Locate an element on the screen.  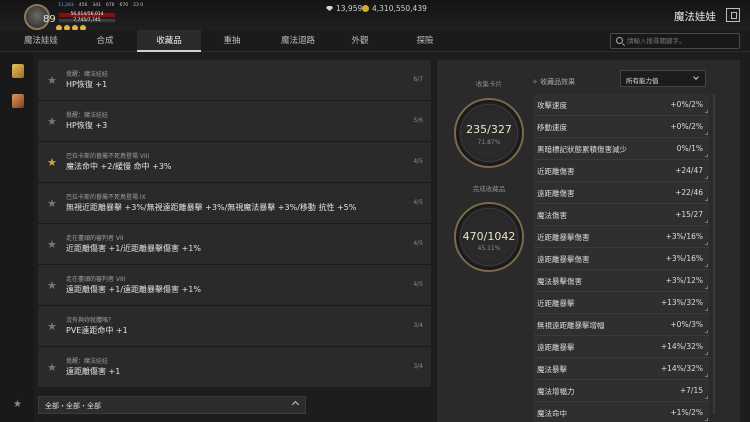
effect-row: 無視遠距離暴擊增幅 +0%/3% is located at coordinates (621, 325).